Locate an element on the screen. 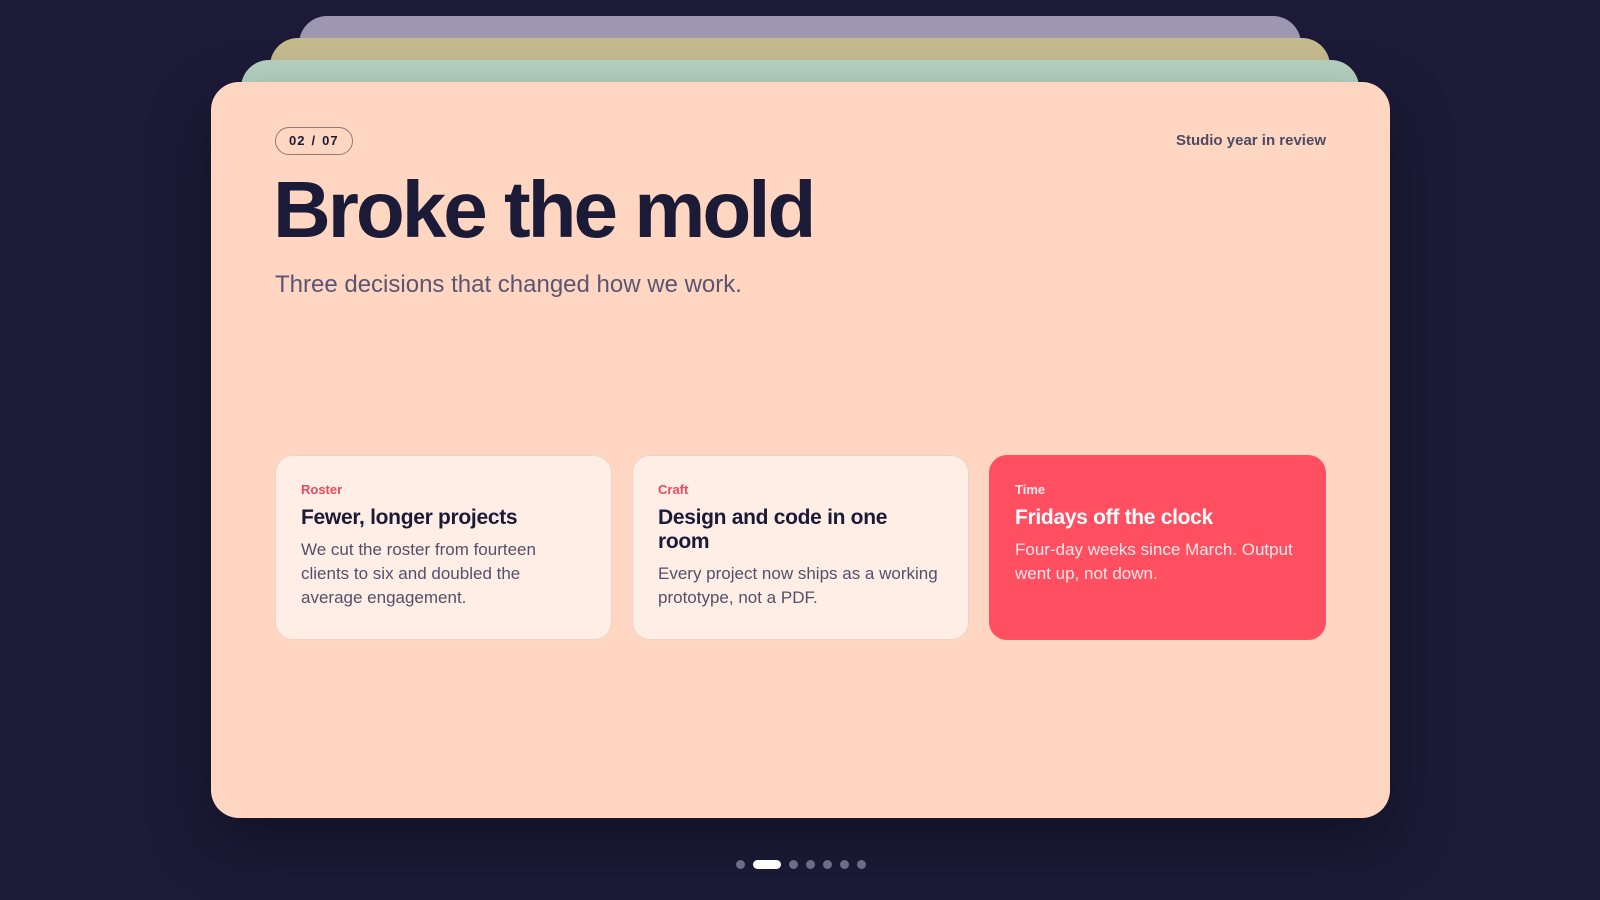  pager-dot-2-active is located at coordinates (767, 864).